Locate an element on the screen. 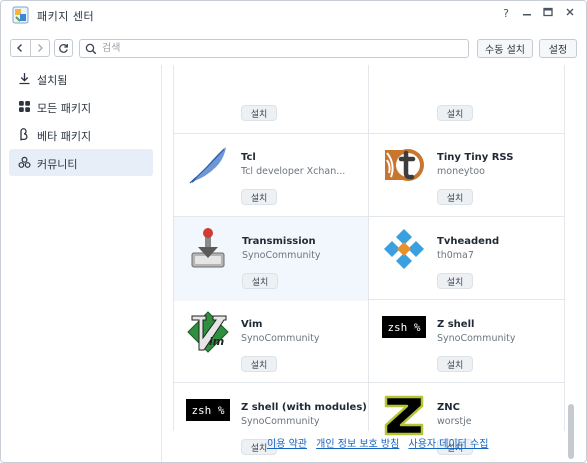 Image resolution: width=587 pixels, height=463 pixels. znc-icon is located at coordinates (404, 415).